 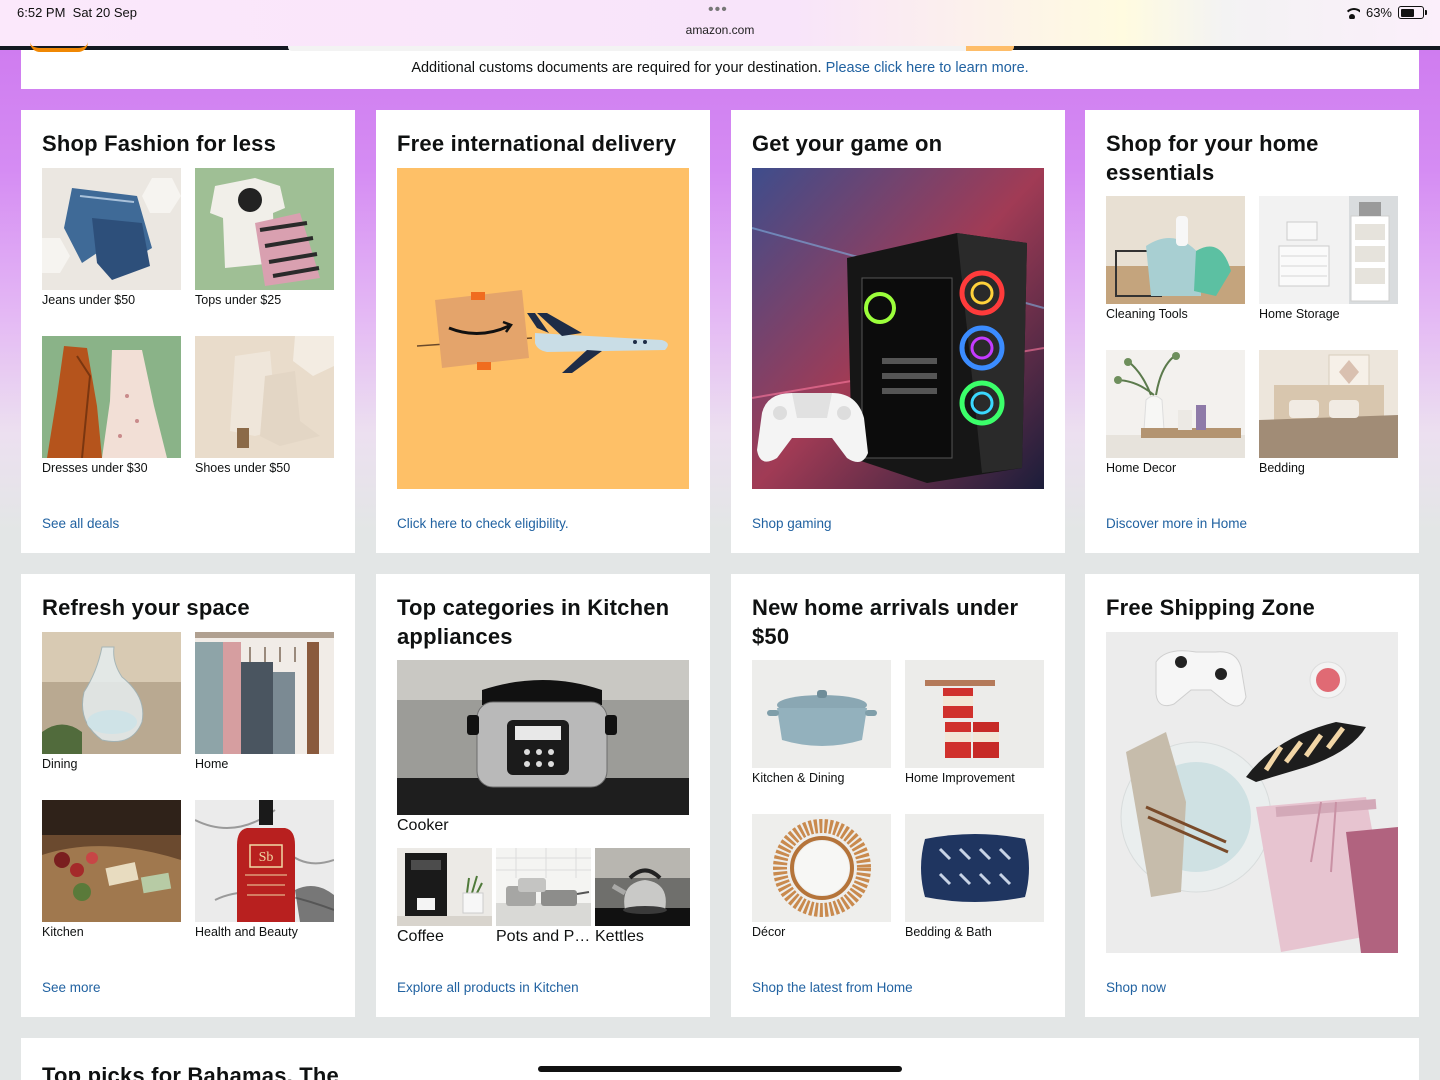 I want to click on tile-caption: Health and Beauty, so click(x=246, y=932).